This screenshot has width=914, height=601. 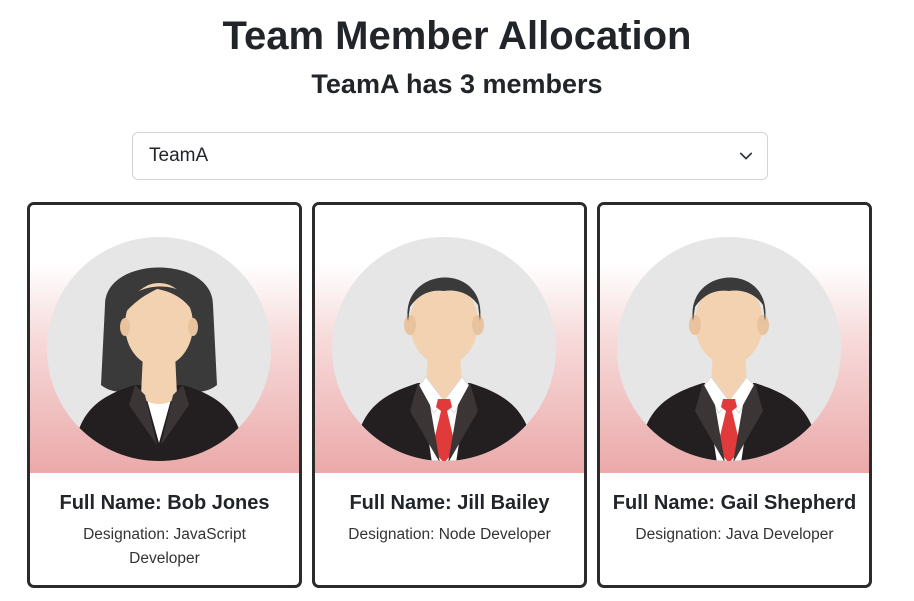 What do you see at coordinates (746, 156) in the screenshot?
I see `chevron-down-icon` at bounding box center [746, 156].